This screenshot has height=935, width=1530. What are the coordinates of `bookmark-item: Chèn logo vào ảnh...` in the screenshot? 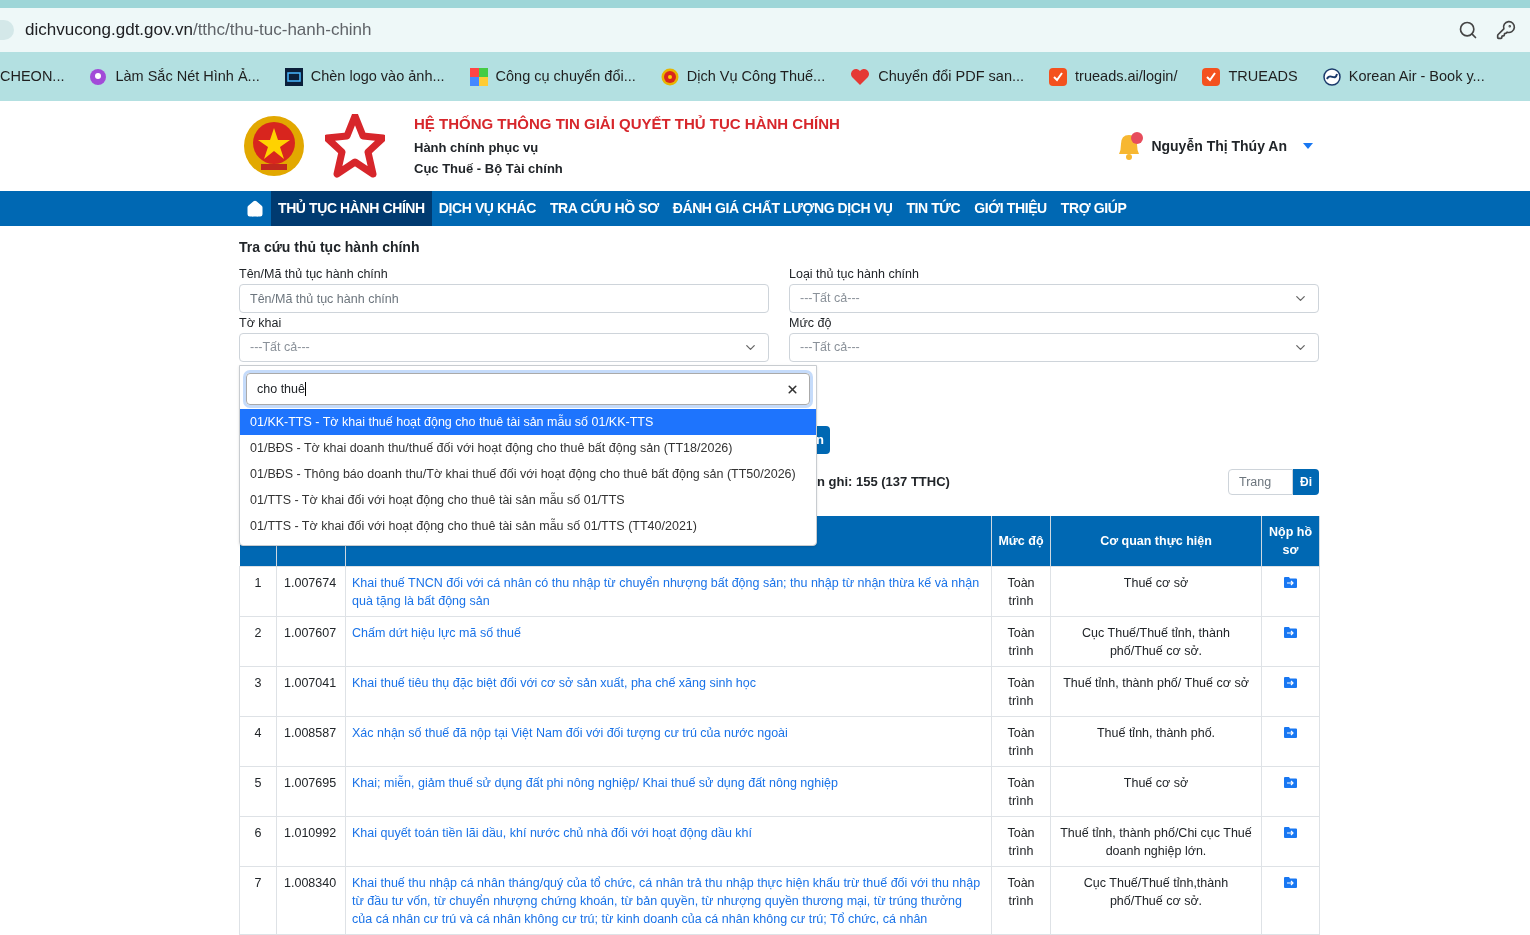 It's located at (364, 76).